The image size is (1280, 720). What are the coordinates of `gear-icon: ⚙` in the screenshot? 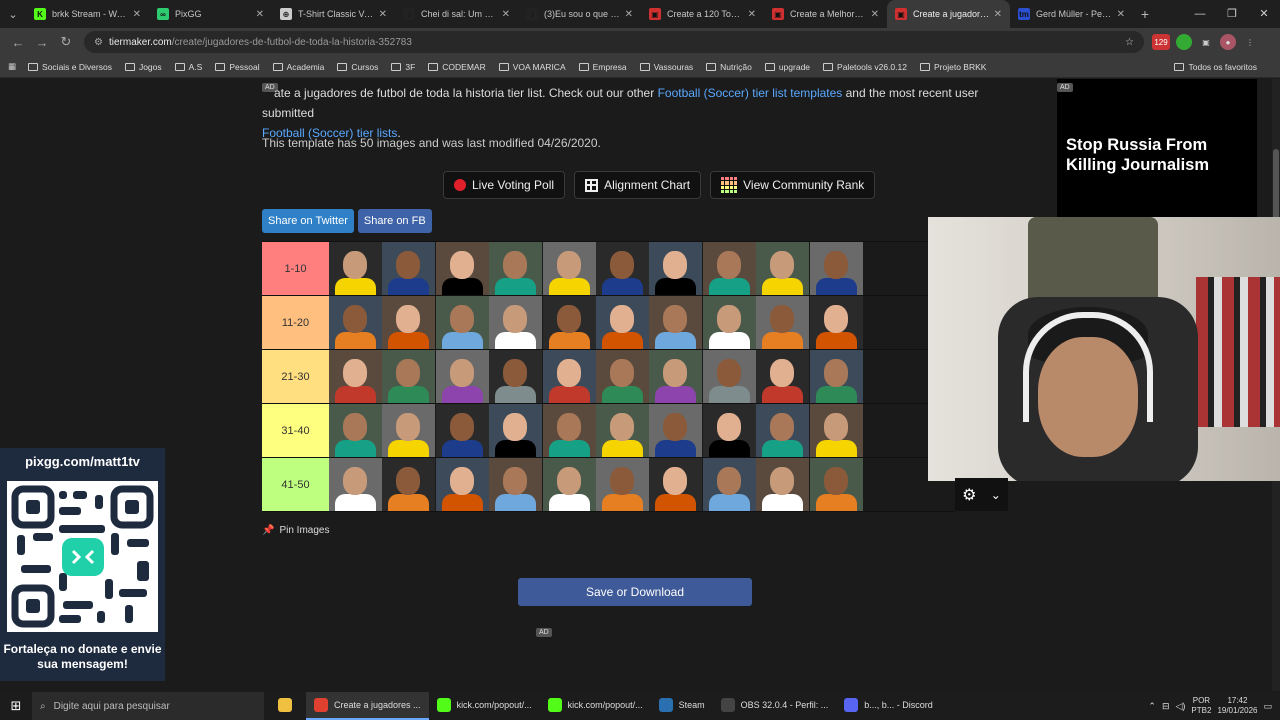 It's located at (969, 495).